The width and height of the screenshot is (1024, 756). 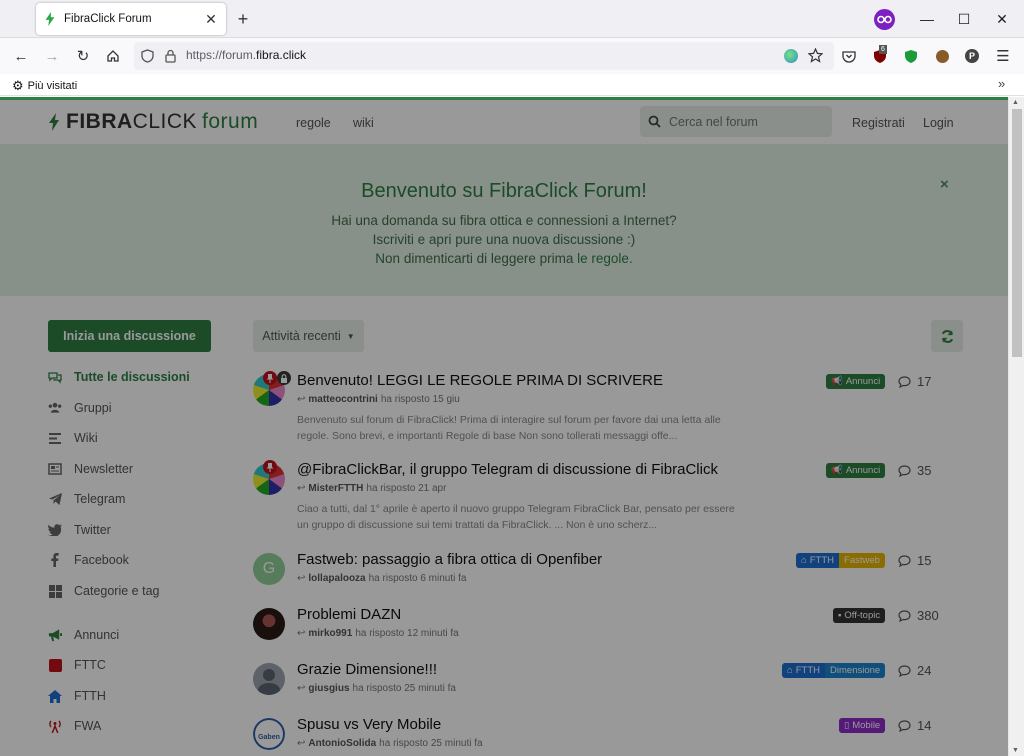 I want to click on twitter-icon, so click(x=55, y=530).